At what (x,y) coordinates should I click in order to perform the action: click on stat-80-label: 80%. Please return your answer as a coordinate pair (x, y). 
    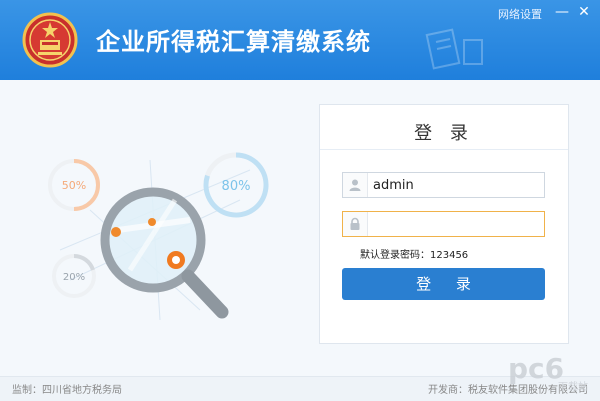
    Looking at the image, I should click on (236, 186).